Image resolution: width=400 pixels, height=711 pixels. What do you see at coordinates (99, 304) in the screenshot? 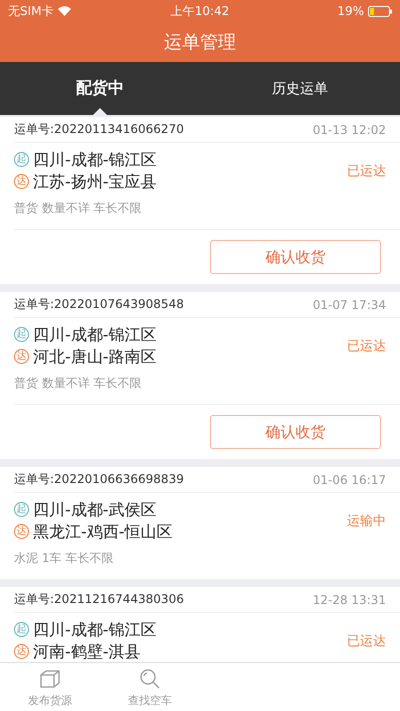
I see `order-number: 运单号:20220107643908548` at bounding box center [99, 304].